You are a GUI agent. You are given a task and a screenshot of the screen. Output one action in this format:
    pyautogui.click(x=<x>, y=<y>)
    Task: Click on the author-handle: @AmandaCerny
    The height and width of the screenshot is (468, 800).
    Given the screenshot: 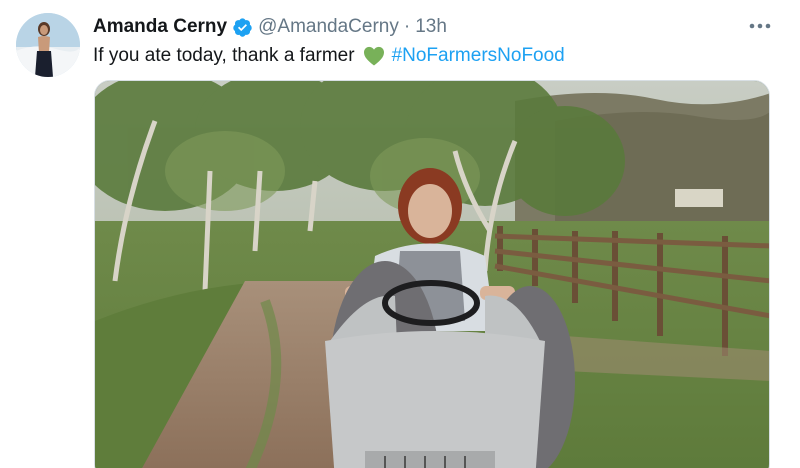 What is the action you would take?
    pyautogui.click(x=328, y=27)
    